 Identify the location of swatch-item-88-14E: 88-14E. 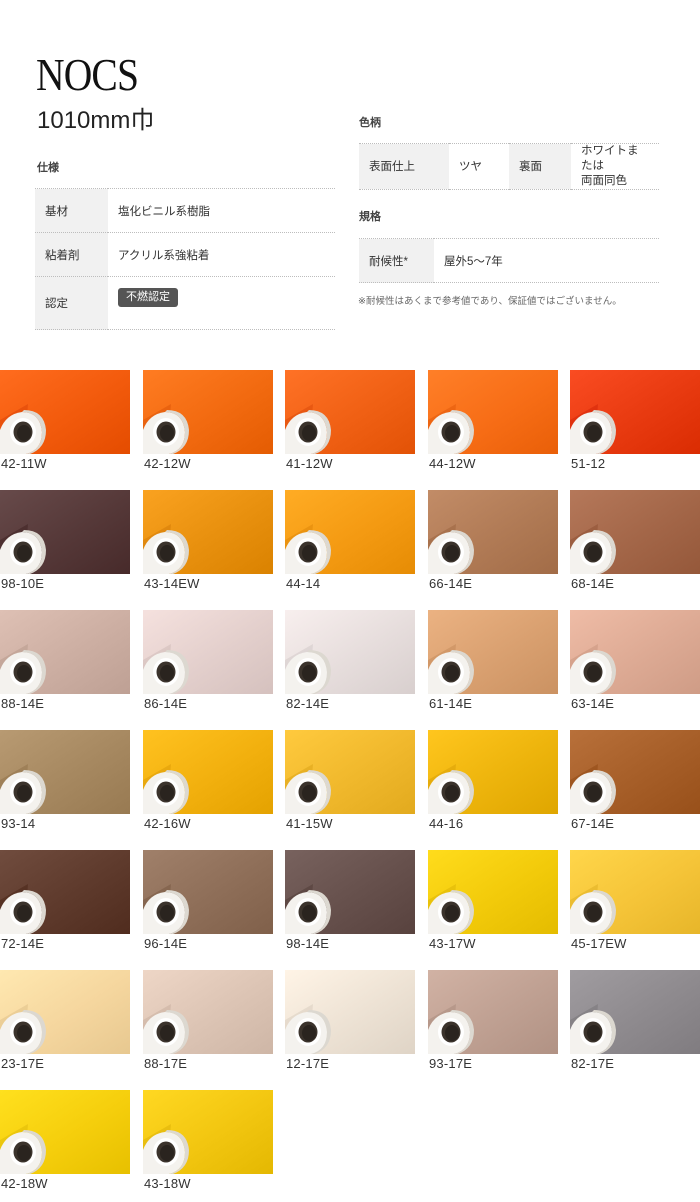
(65, 666).